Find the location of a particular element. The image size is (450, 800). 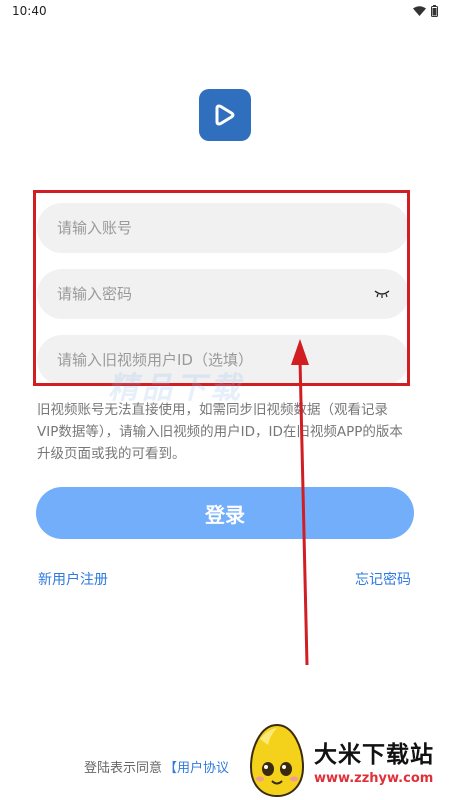

app-logo is located at coordinates (225, 115).